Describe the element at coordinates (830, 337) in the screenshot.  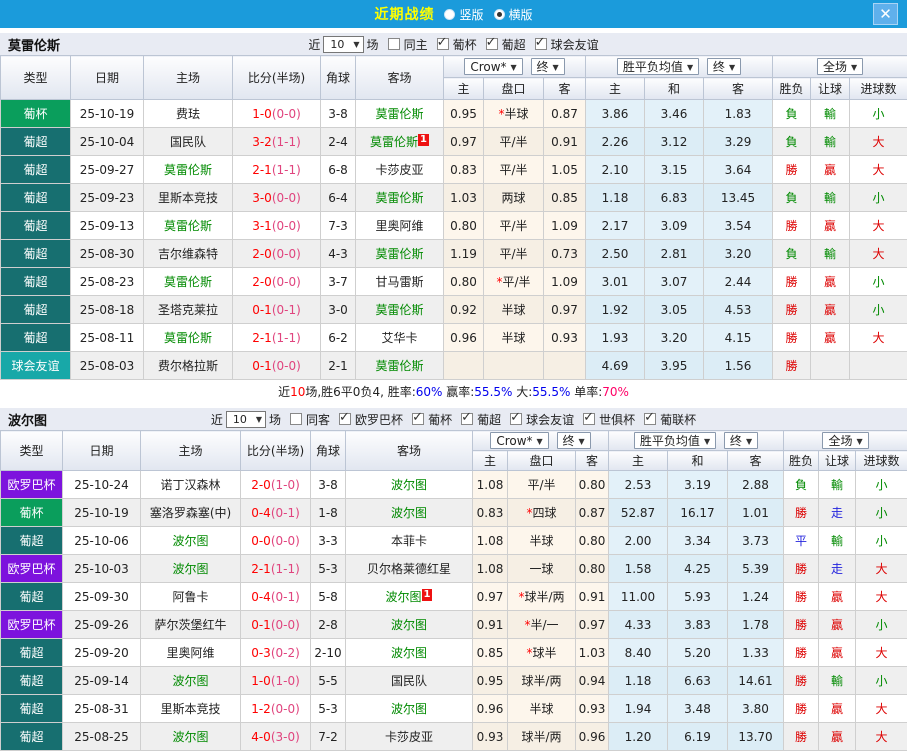
I see `result-handicap-cell: 贏` at that location.